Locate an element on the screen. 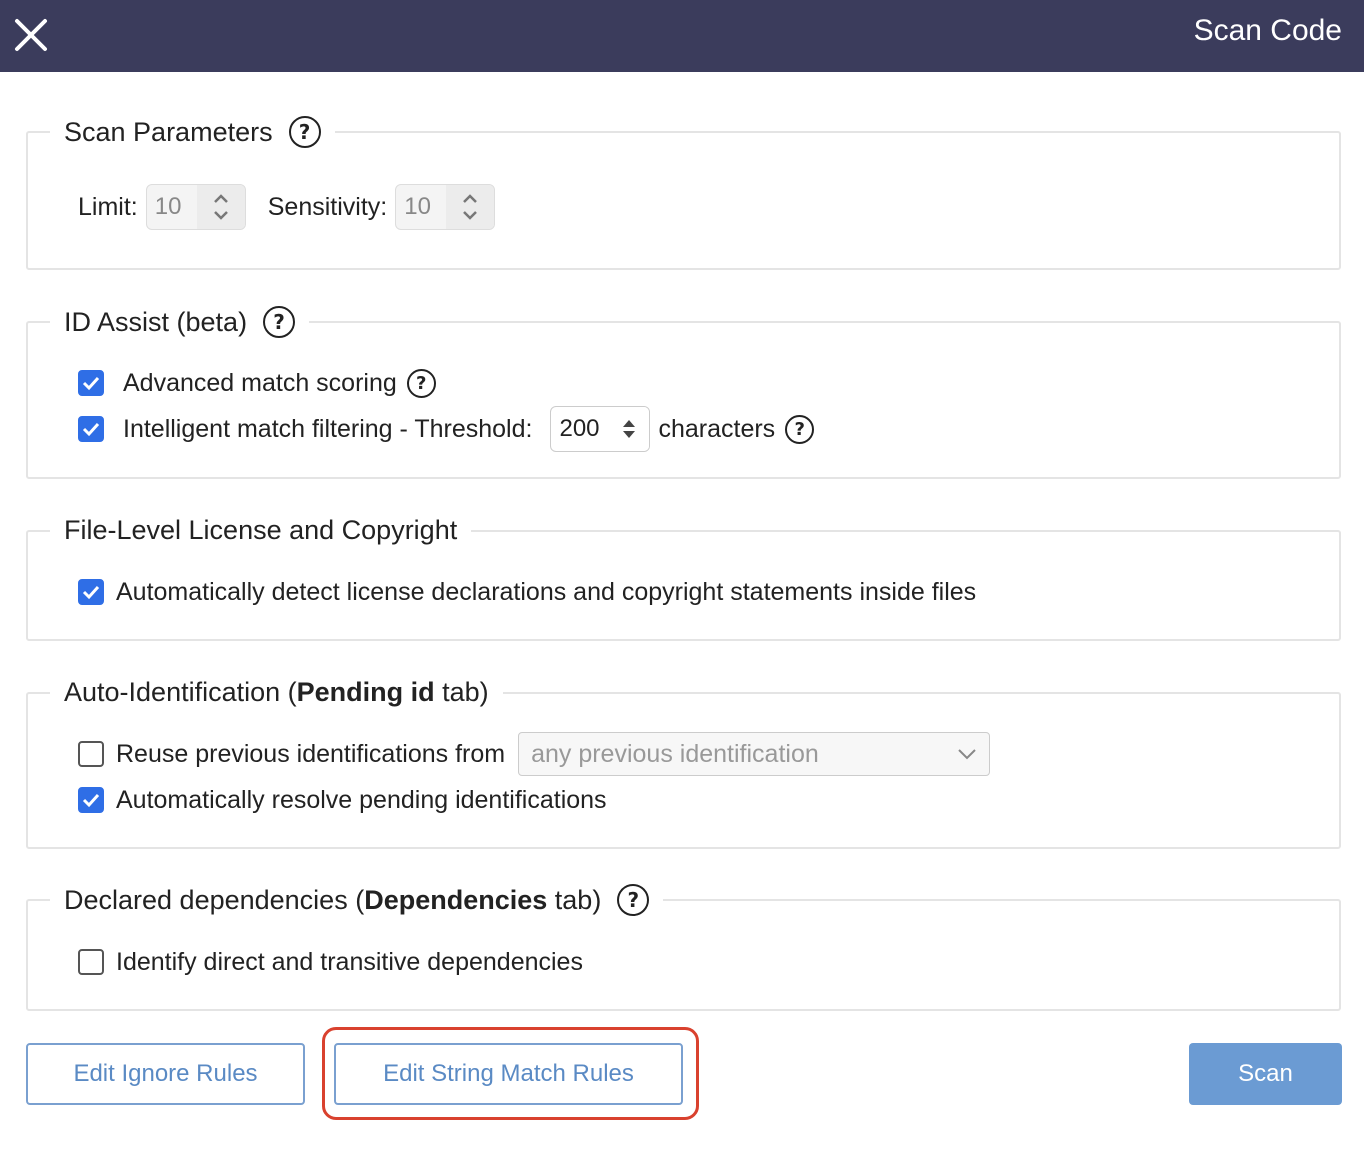 The image size is (1364, 1152). limit-stepper: 10 is located at coordinates (195, 207).